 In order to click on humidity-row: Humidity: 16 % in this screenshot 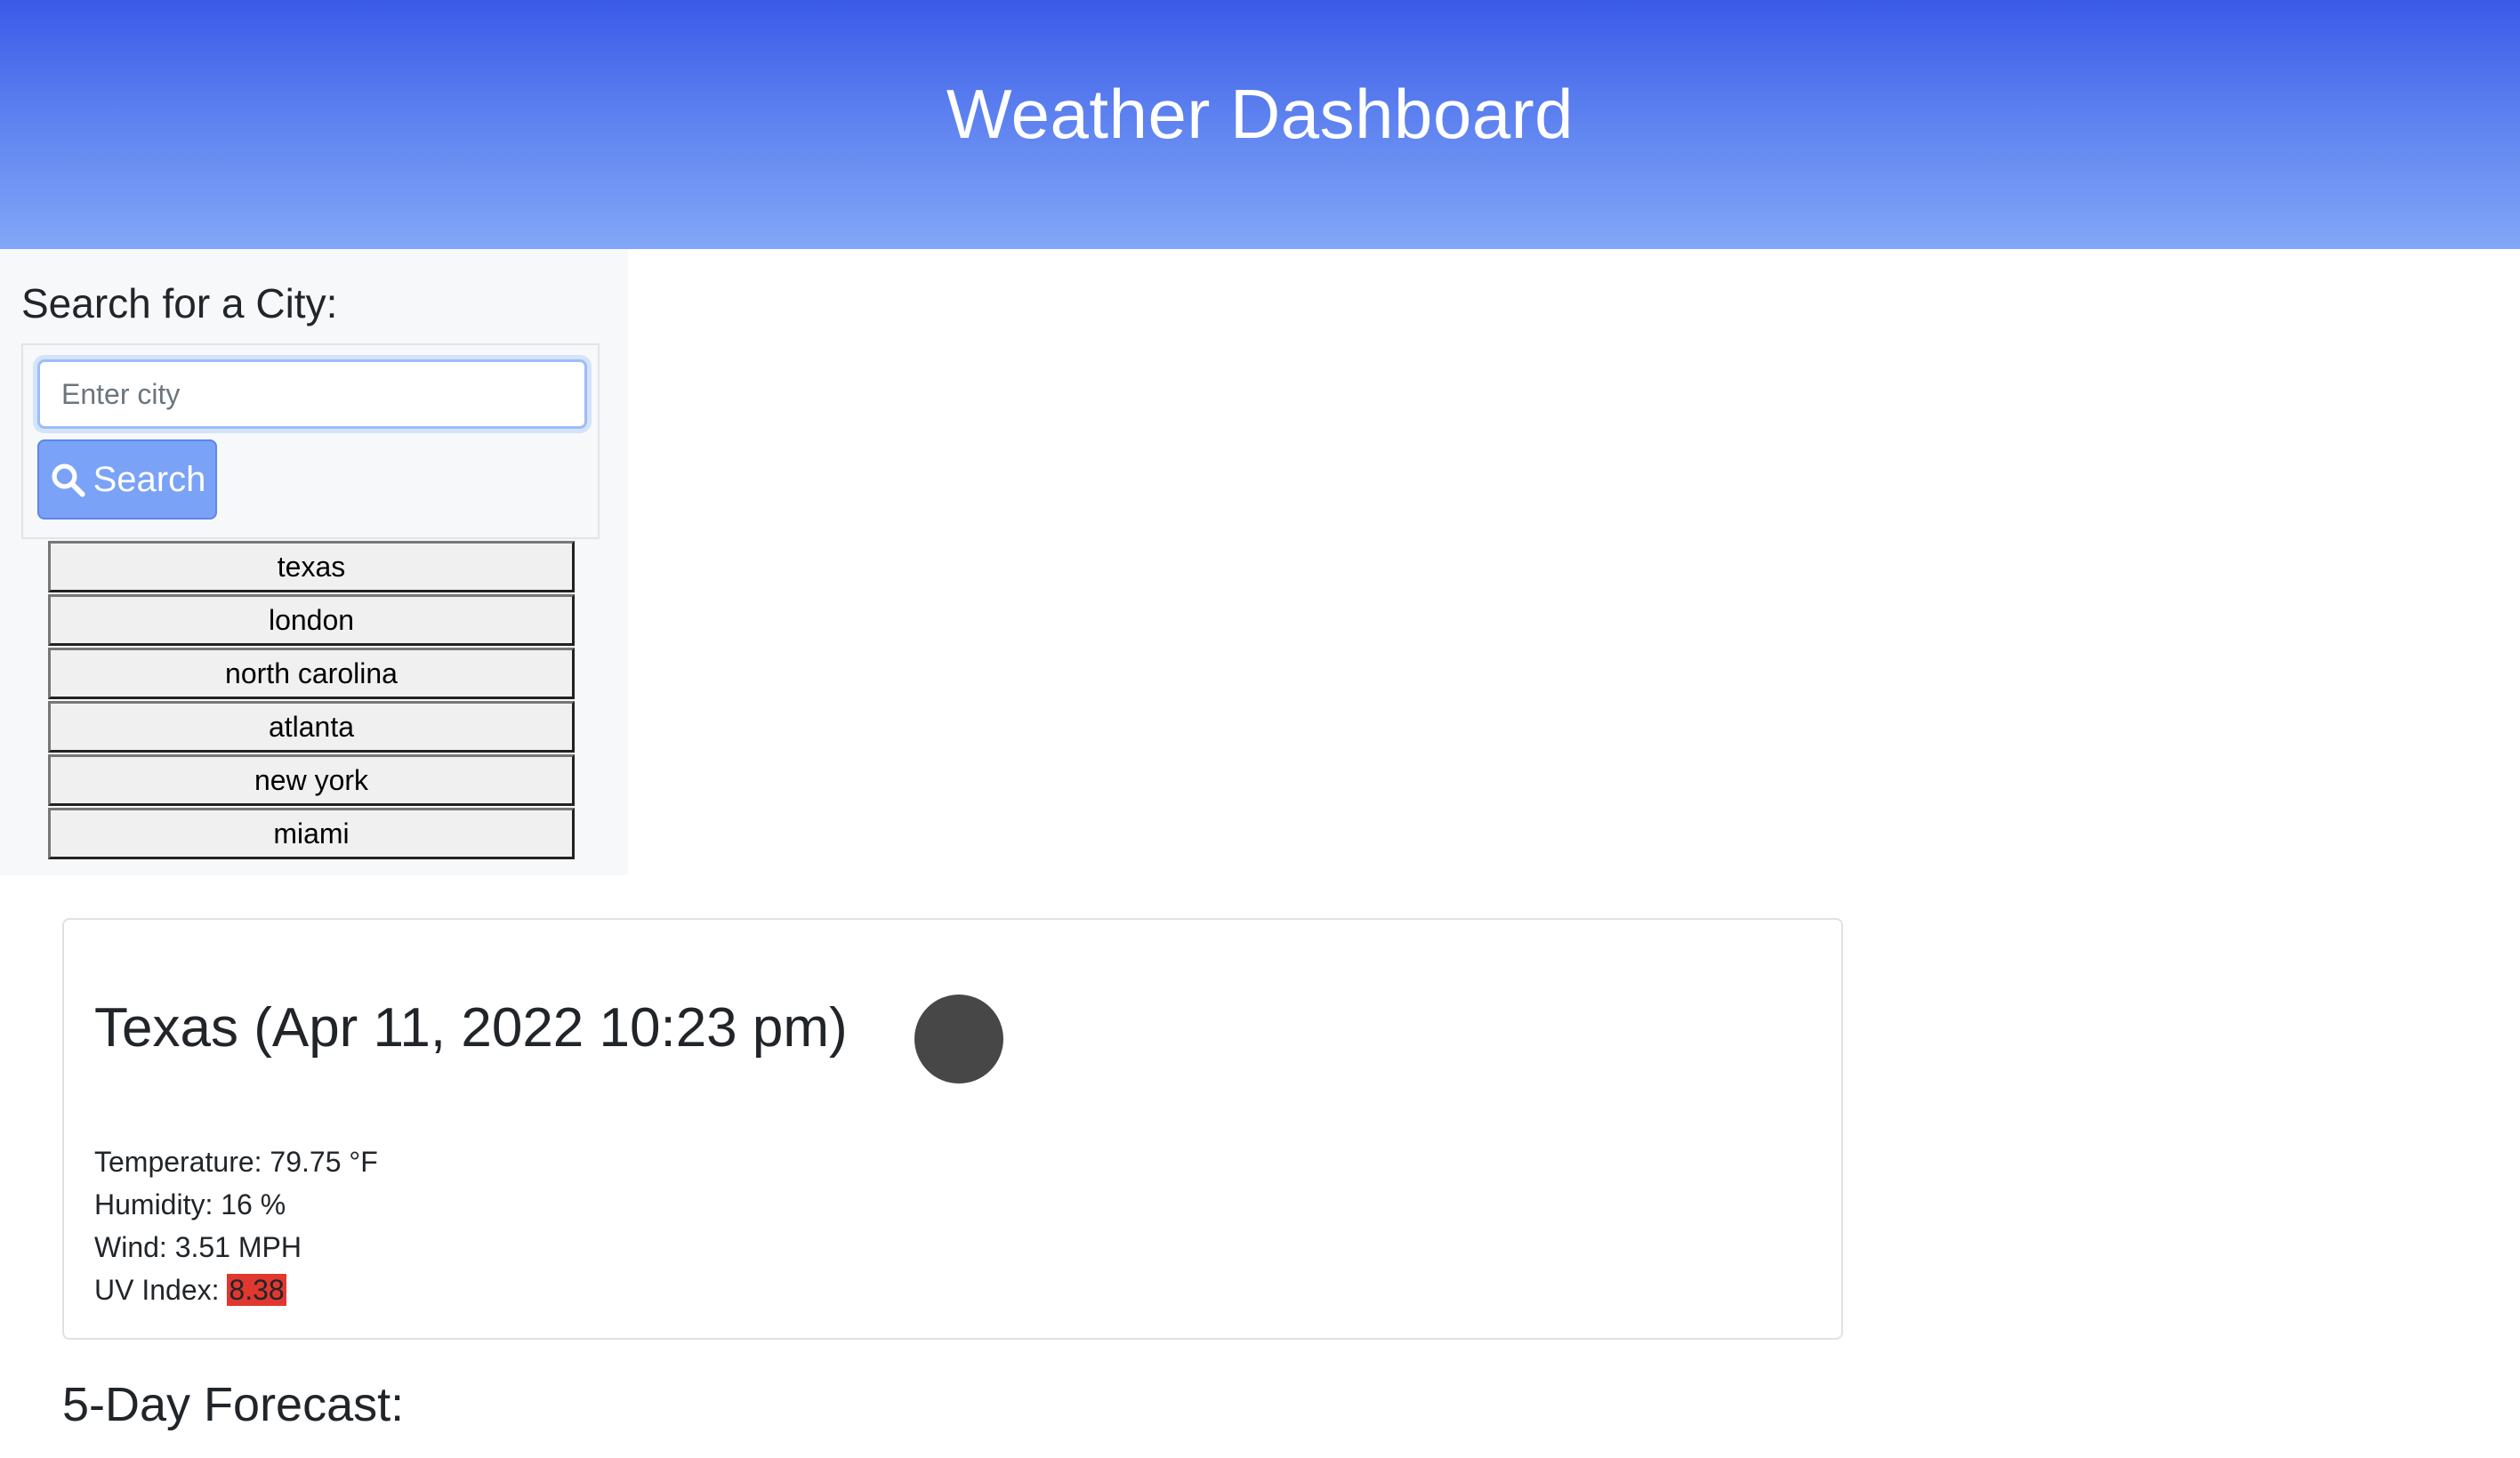, I will do `click(236, 1204)`.